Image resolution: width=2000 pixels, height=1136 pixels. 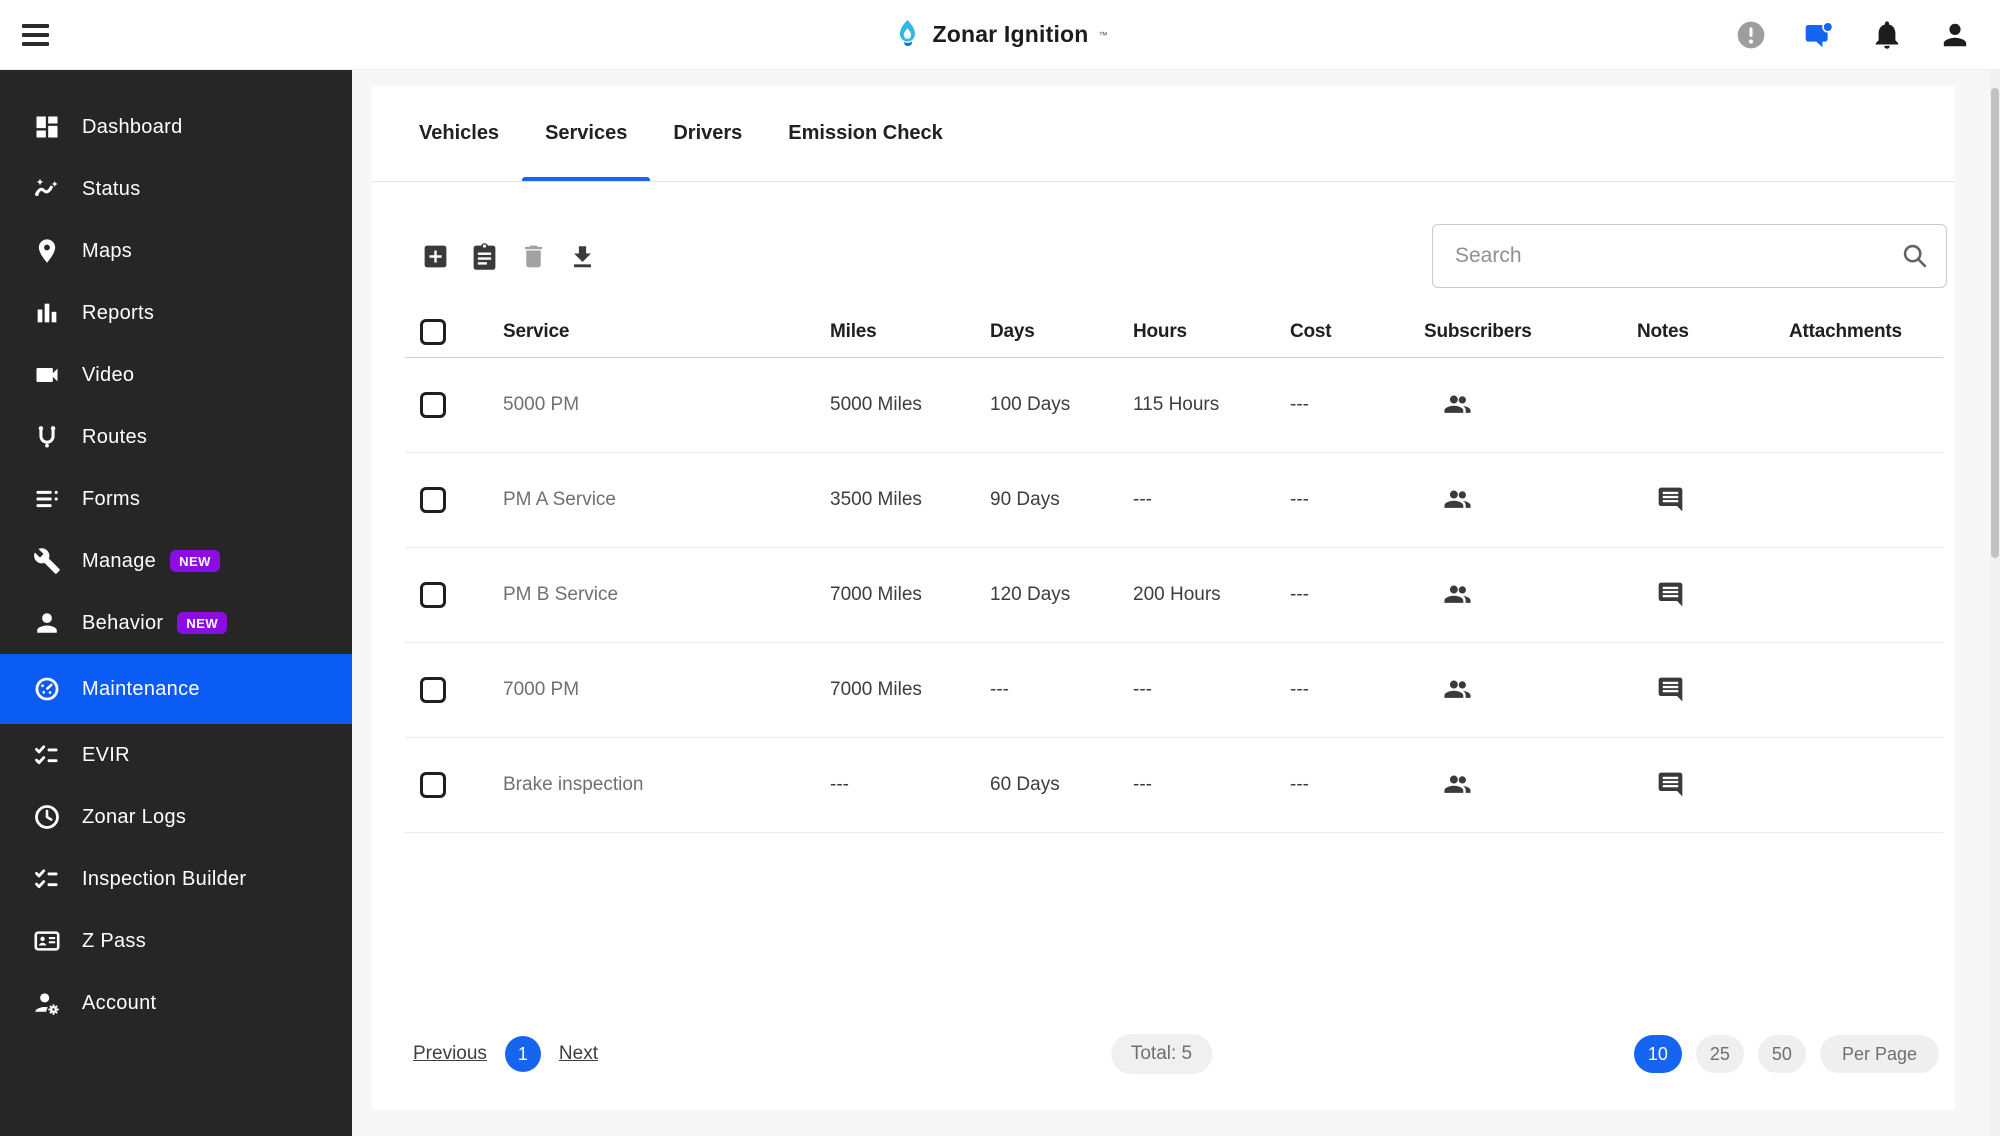 I want to click on select-all-checkbox, so click(x=433, y=331).